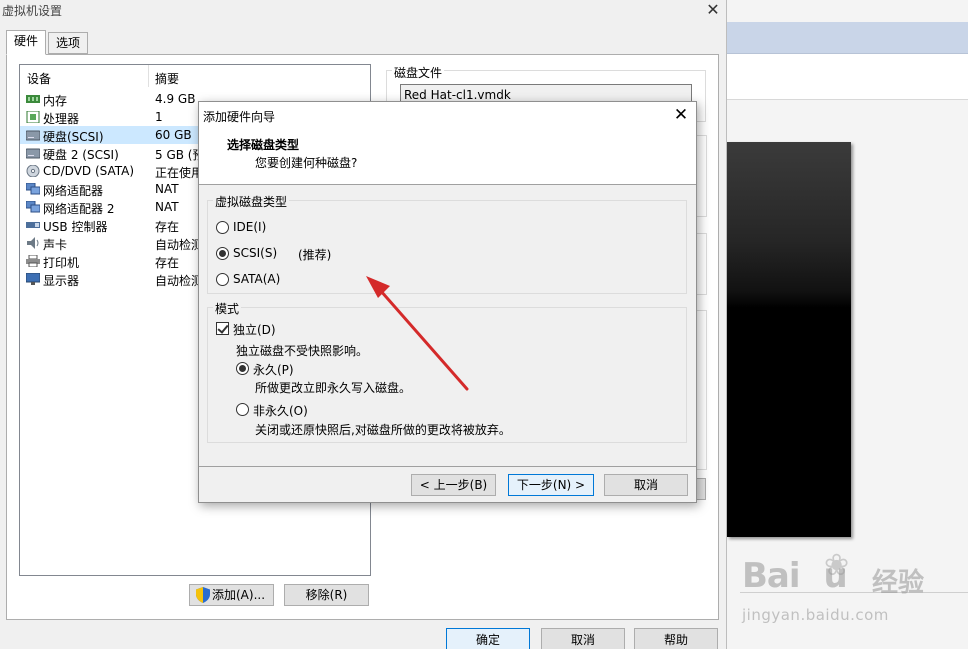  I want to click on device-name: 硬盘 2 (SCSI), so click(81, 155).